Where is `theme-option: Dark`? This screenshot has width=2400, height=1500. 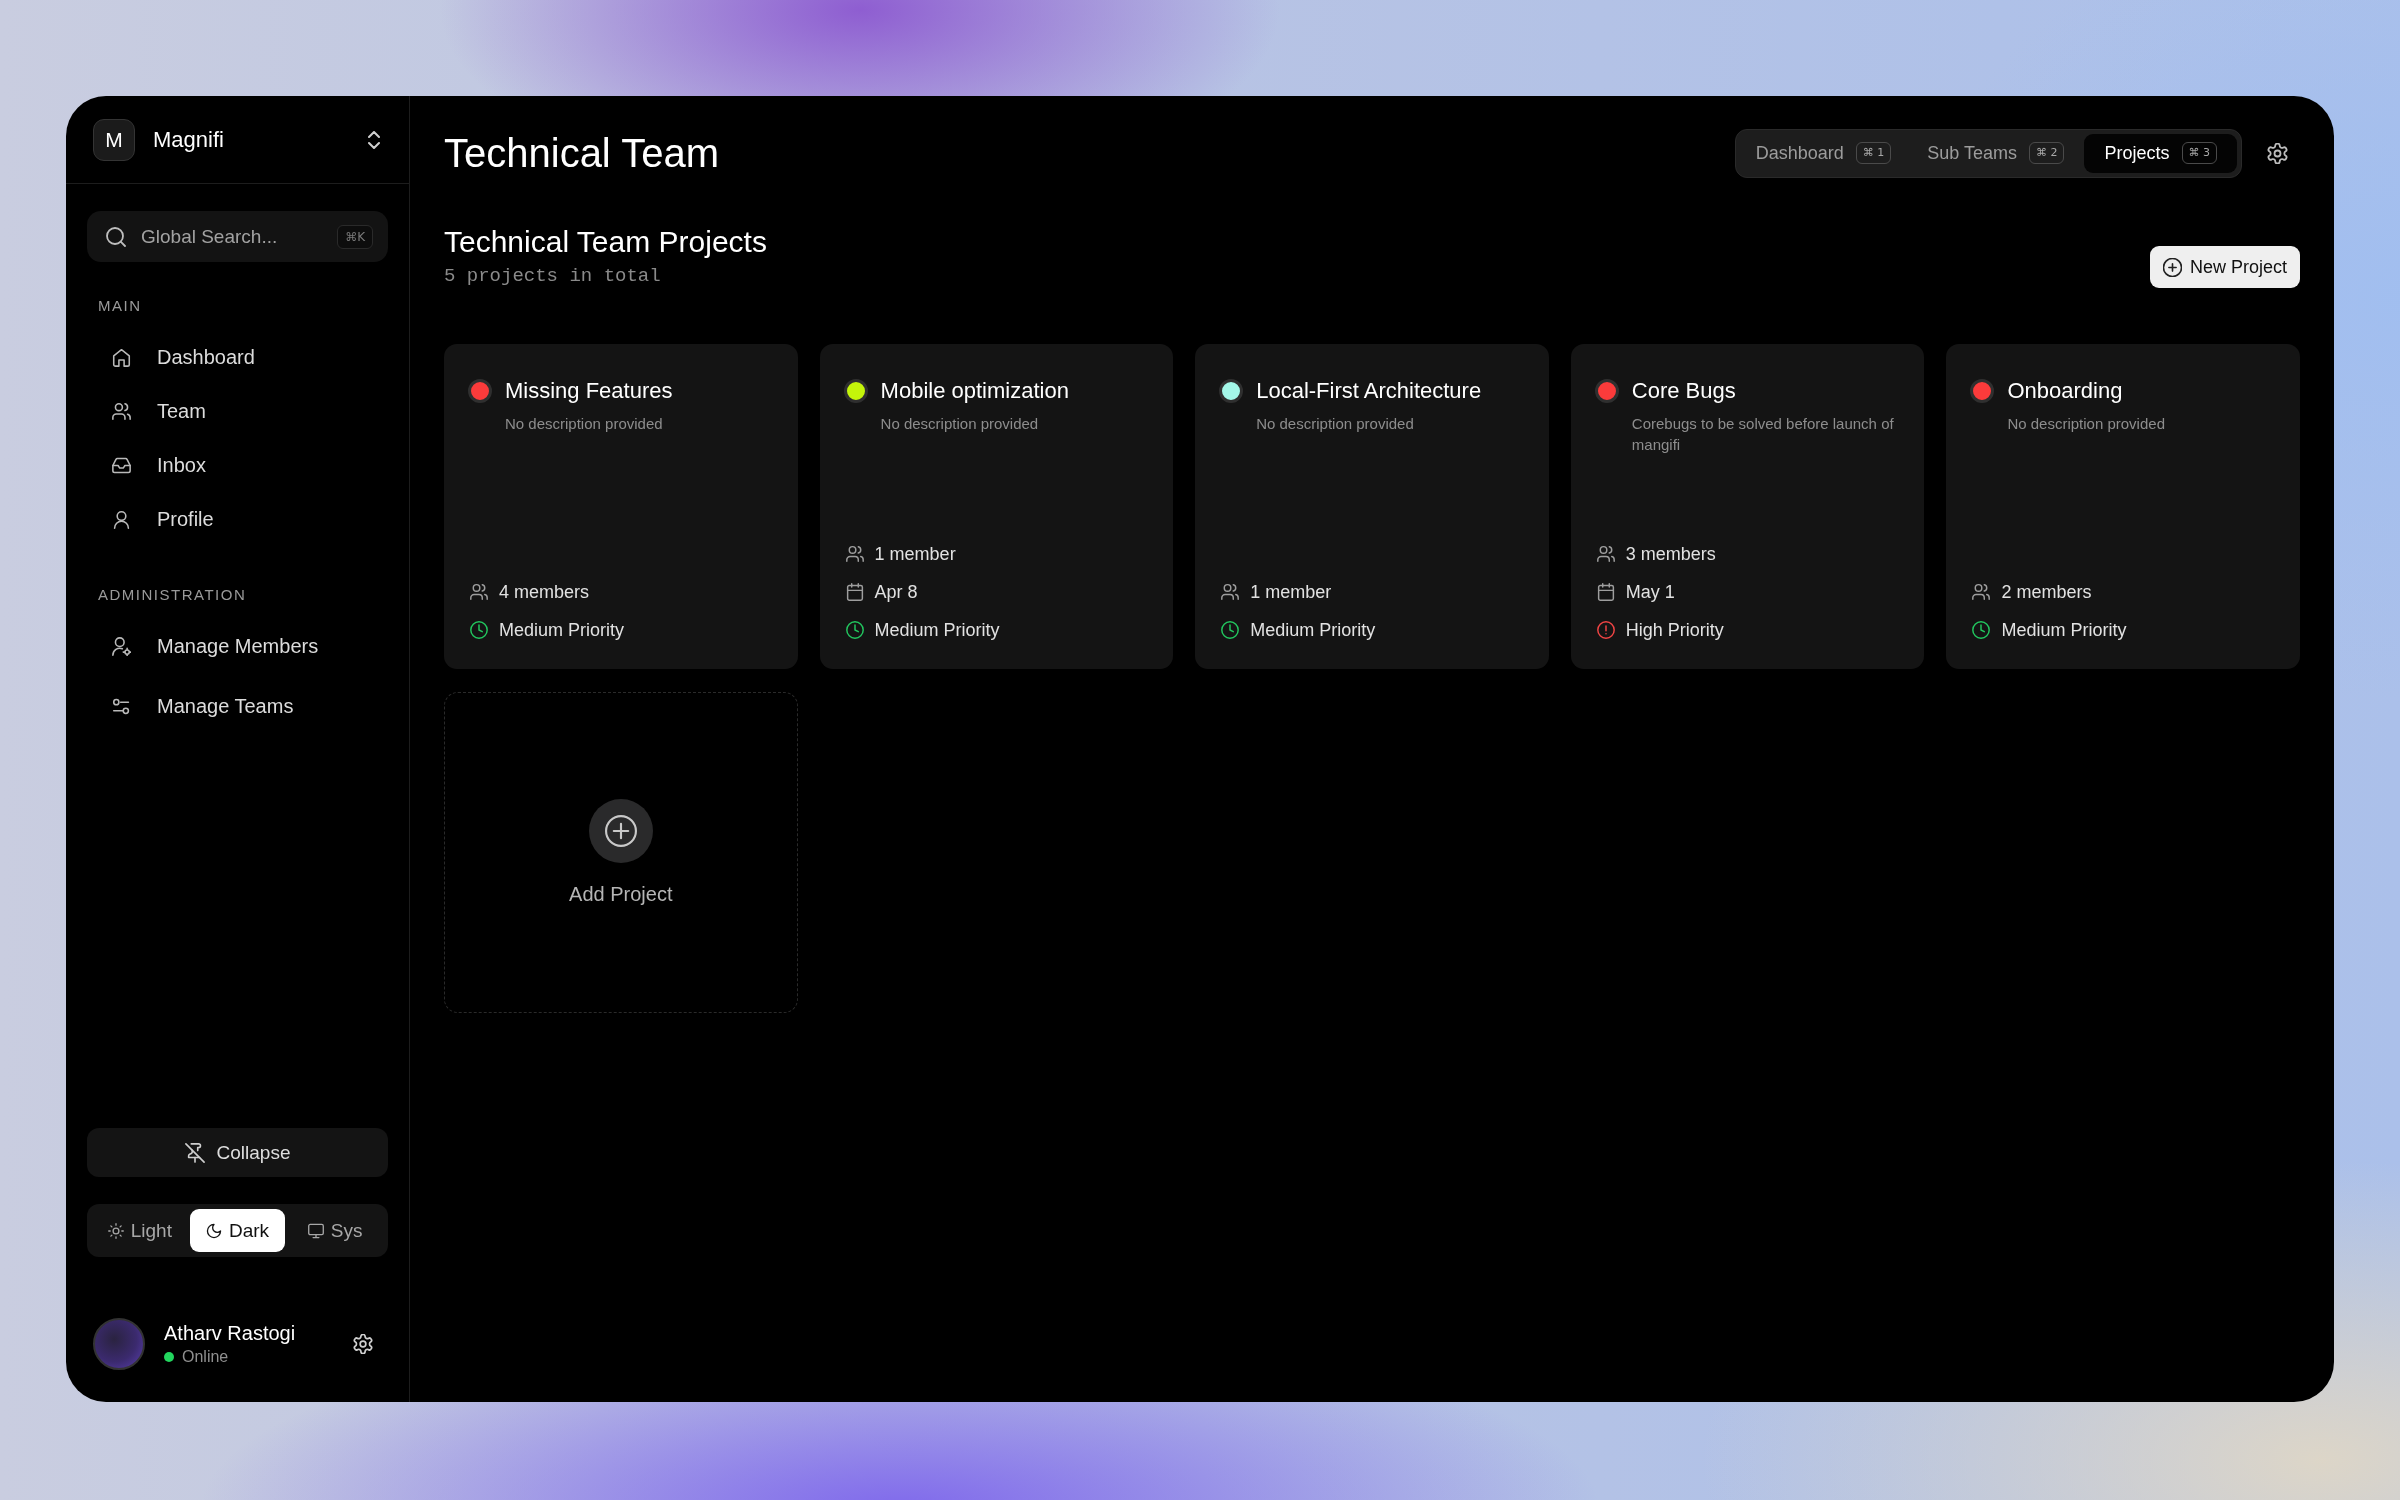 theme-option: Dark is located at coordinates (237, 1230).